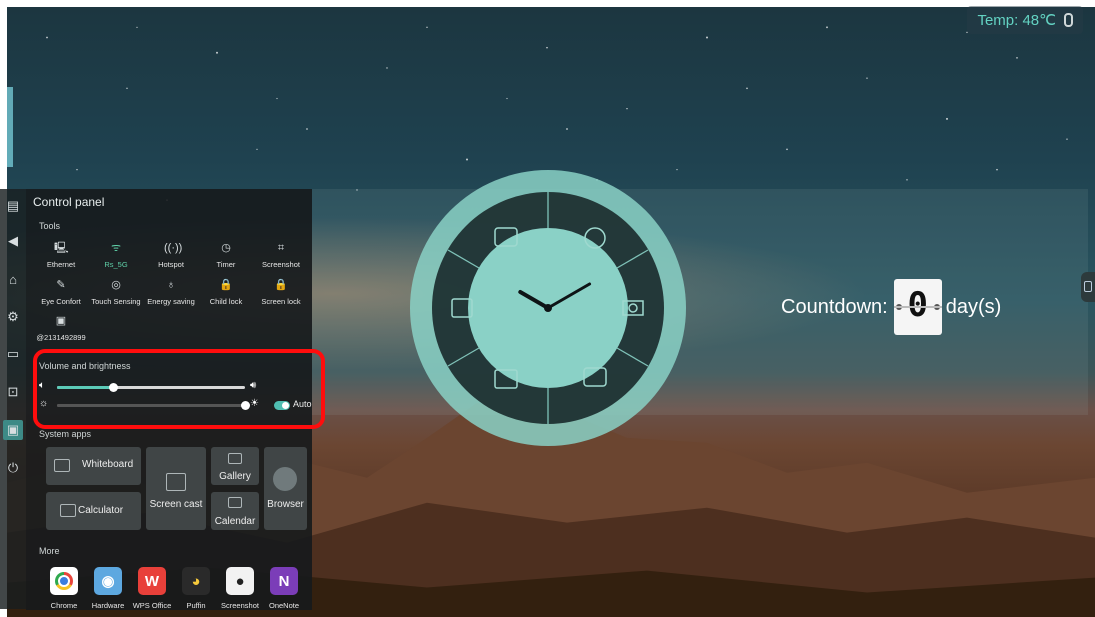 The image size is (1095, 617). Describe the element at coordinates (1016, 20) in the screenshot. I see `temperature-text: Temp: 48℃` at that location.